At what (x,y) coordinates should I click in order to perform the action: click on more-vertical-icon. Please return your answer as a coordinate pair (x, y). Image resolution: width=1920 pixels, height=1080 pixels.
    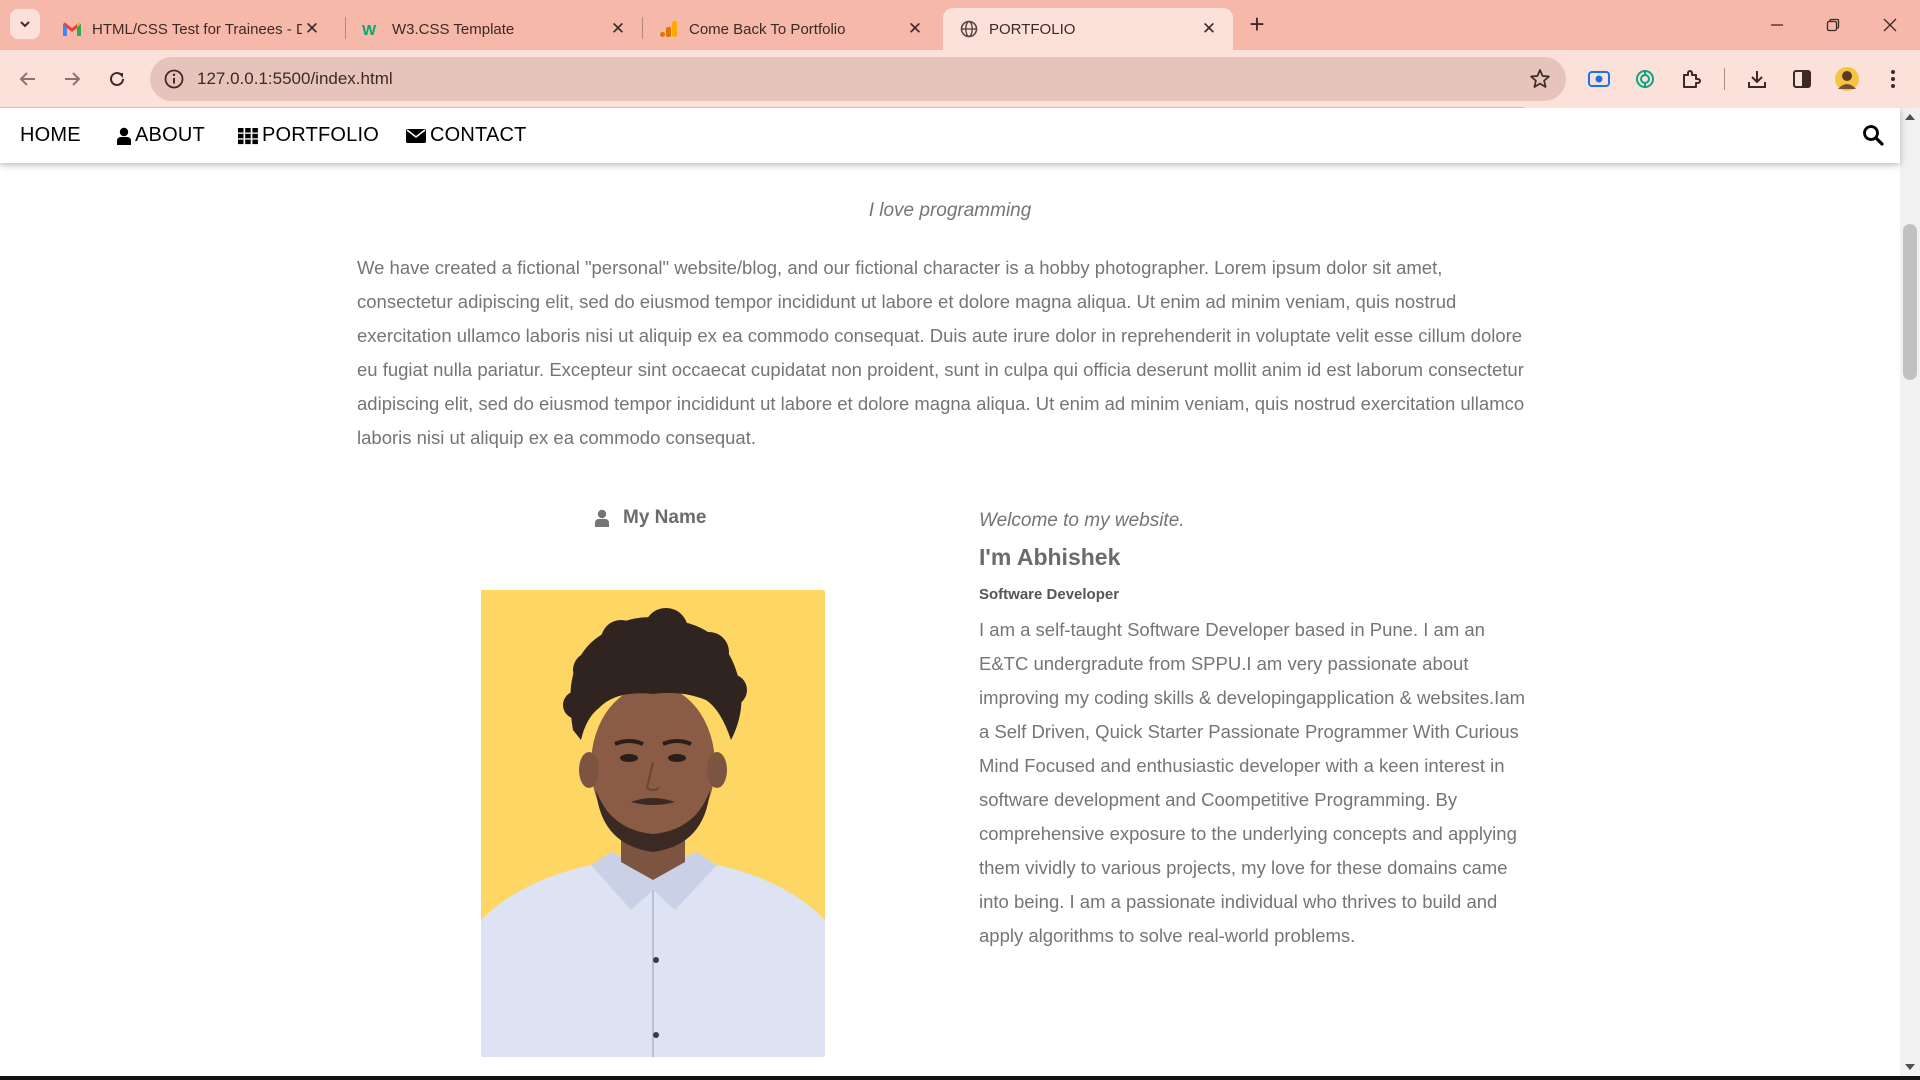
    Looking at the image, I should click on (1893, 79).